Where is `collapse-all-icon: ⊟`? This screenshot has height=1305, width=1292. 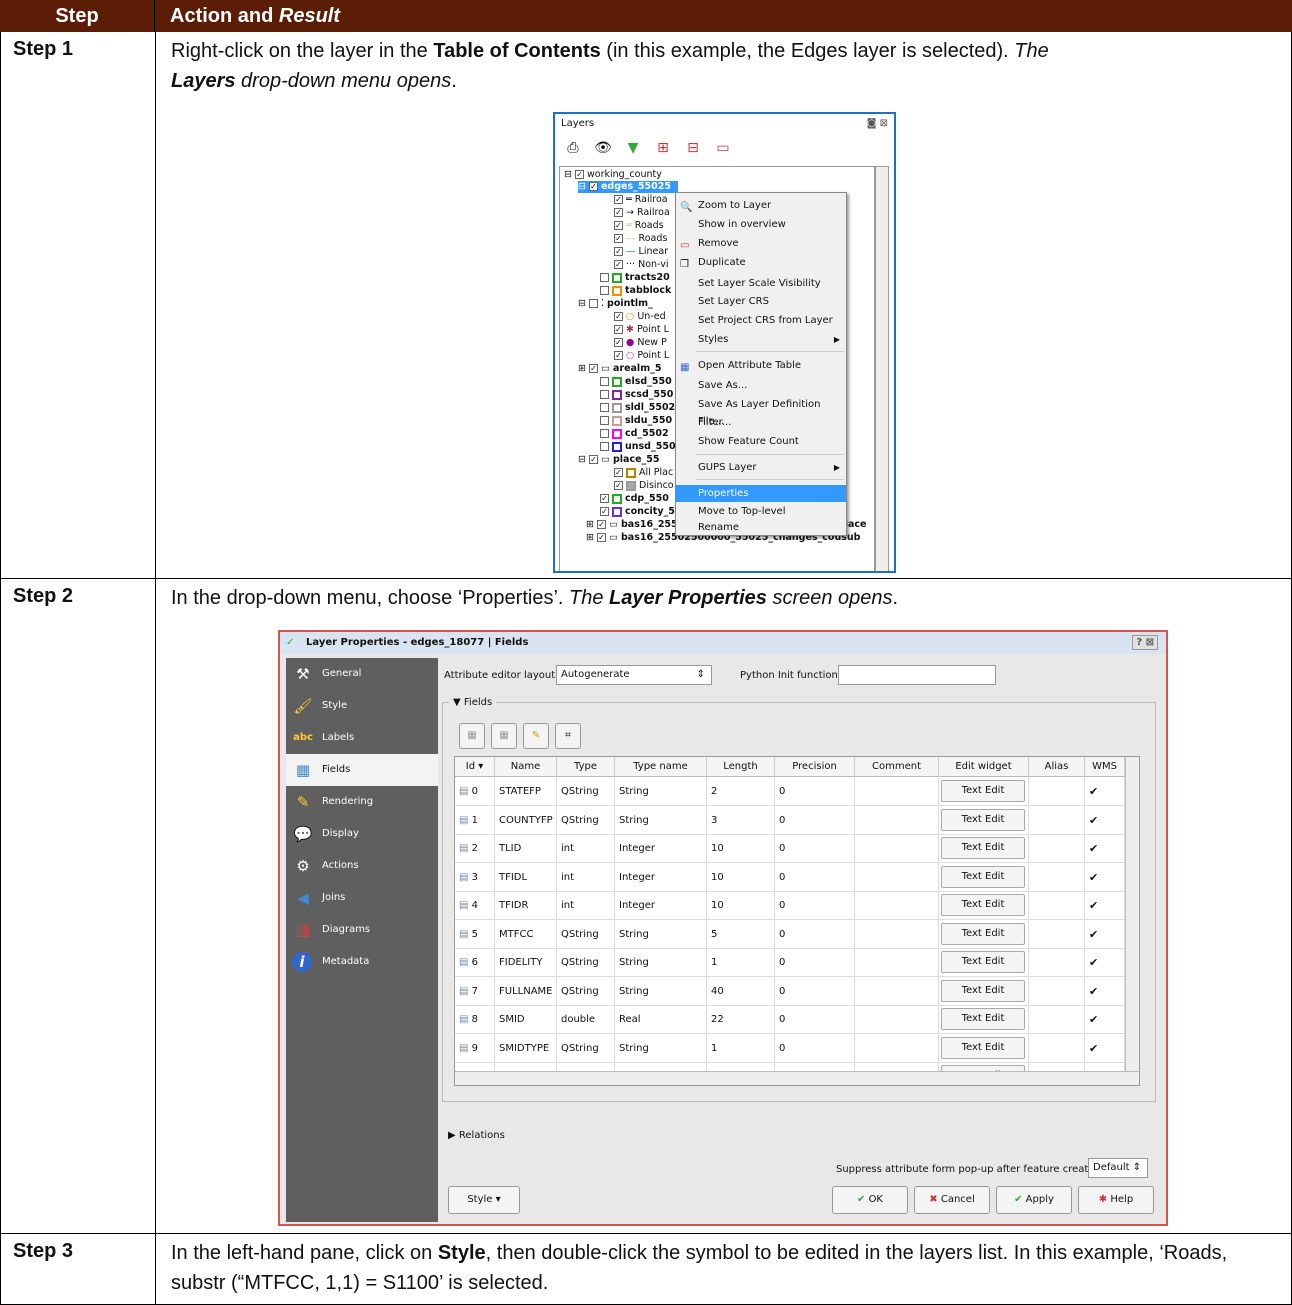
collapse-all-icon: ⊟ is located at coordinates (693, 148).